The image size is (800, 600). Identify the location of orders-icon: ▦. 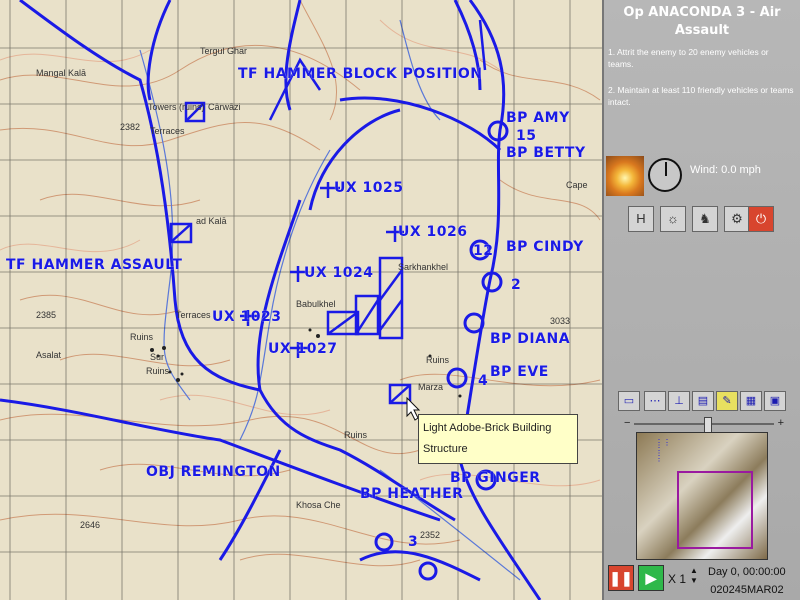
(751, 401).